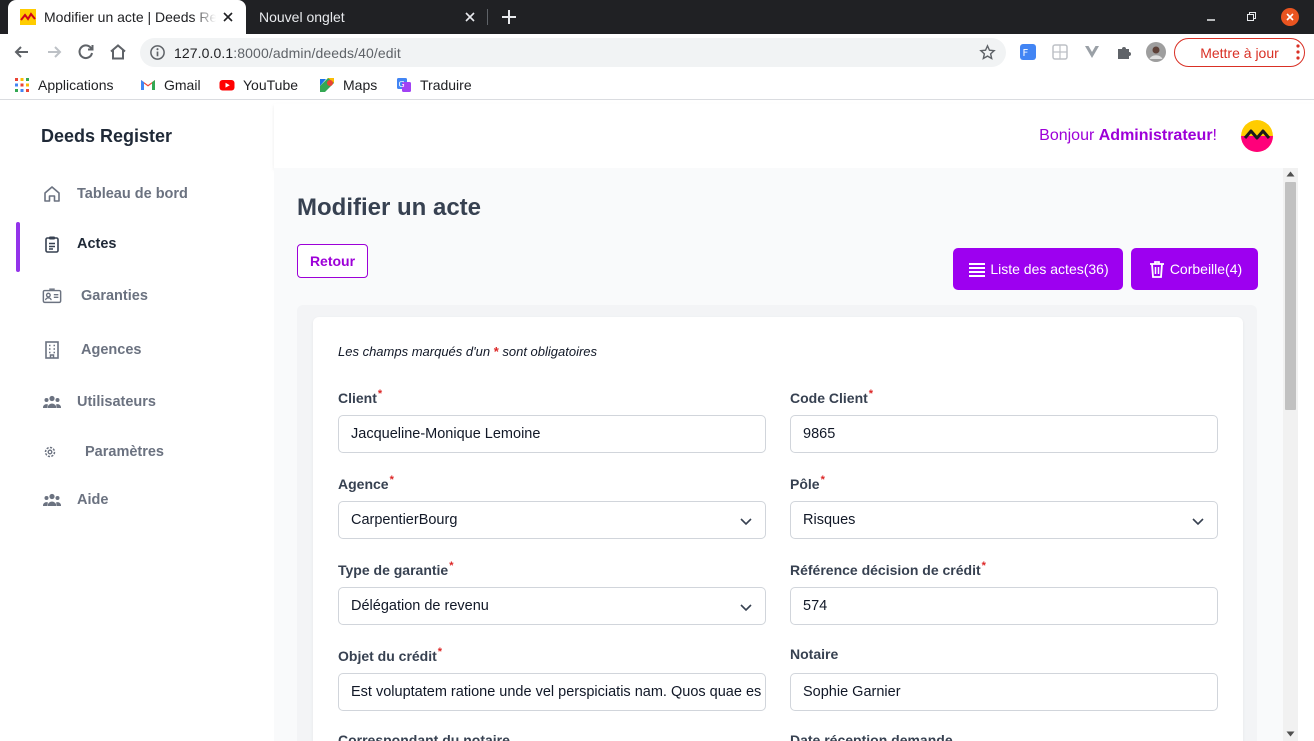 The width and height of the screenshot is (1314, 741). I want to click on browser-menu-icon, so click(1298, 52).